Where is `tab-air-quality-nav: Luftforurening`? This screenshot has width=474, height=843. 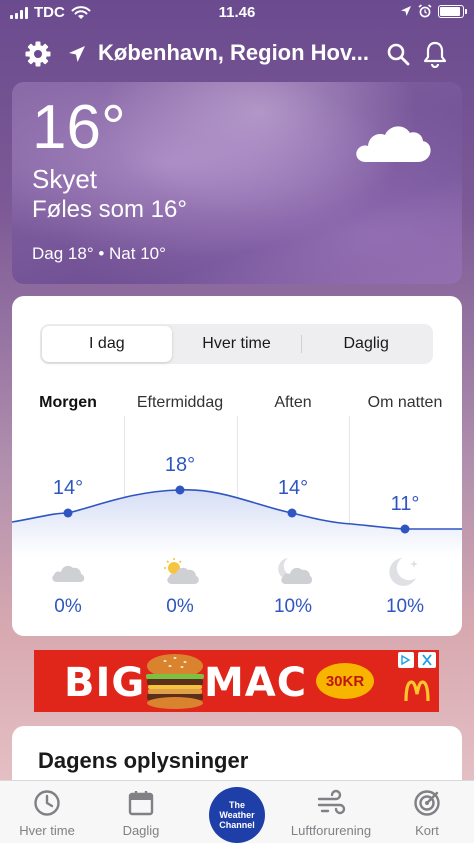
tab-air-quality-nav: Luftforurening is located at coordinates (331, 813).